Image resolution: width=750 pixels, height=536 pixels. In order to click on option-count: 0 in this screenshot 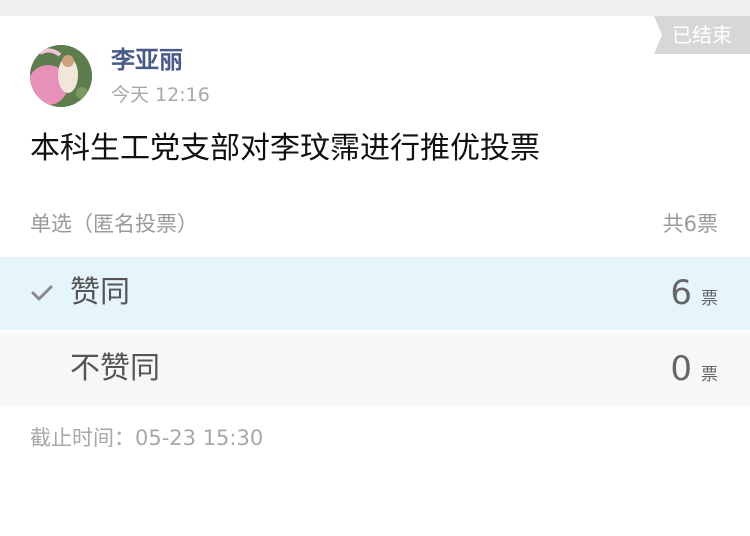, I will do `click(681, 369)`.